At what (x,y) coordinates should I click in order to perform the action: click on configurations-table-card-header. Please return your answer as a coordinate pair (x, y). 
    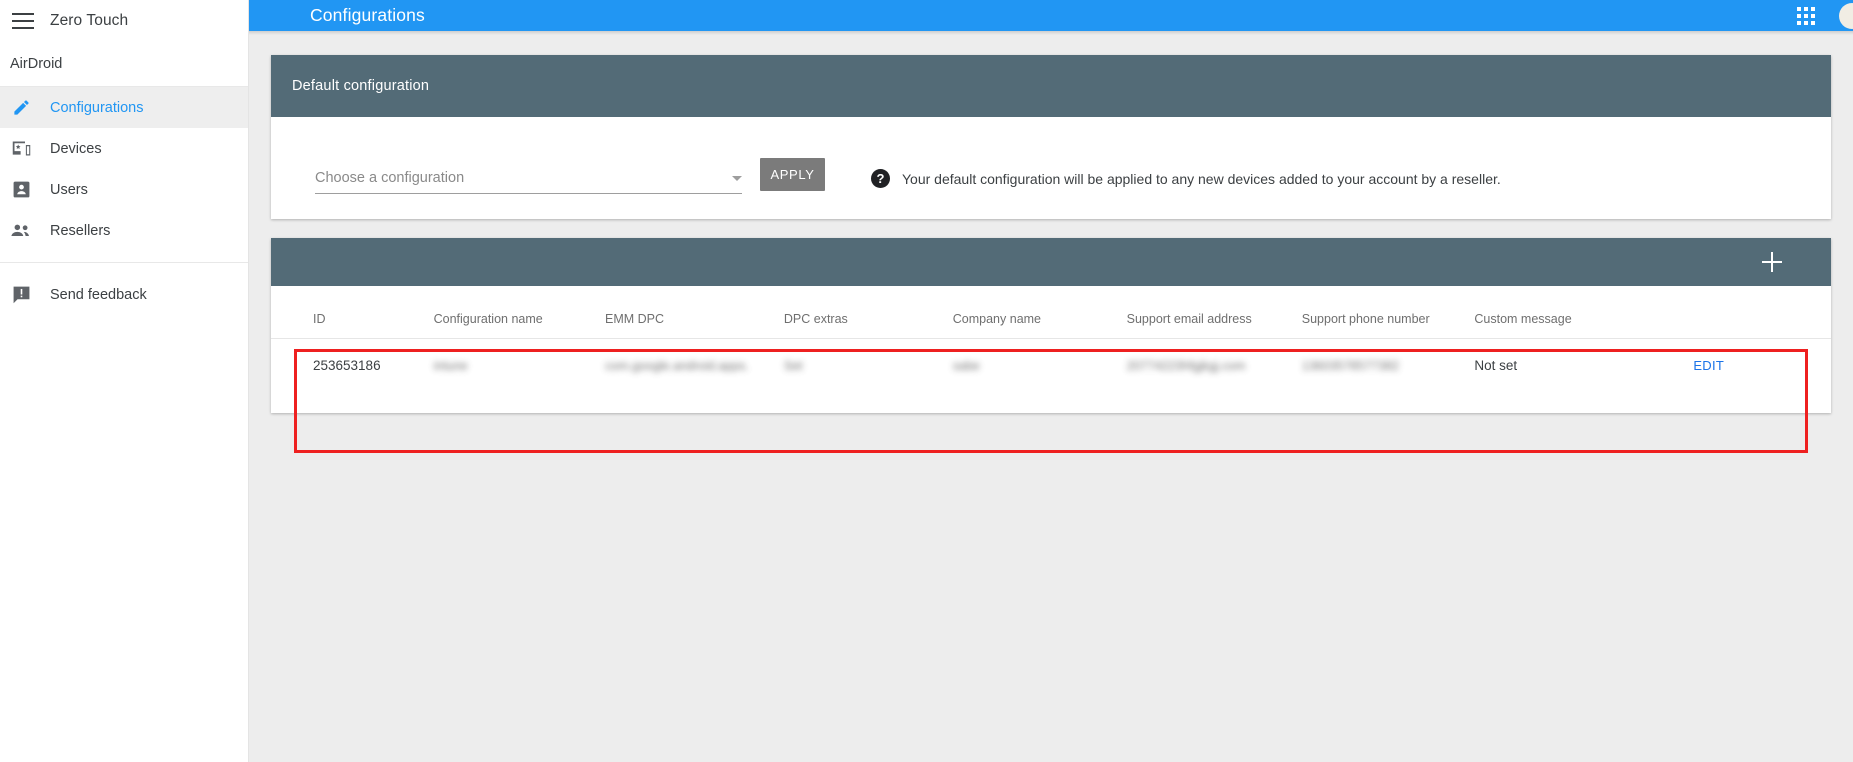
    Looking at the image, I should click on (1051, 262).